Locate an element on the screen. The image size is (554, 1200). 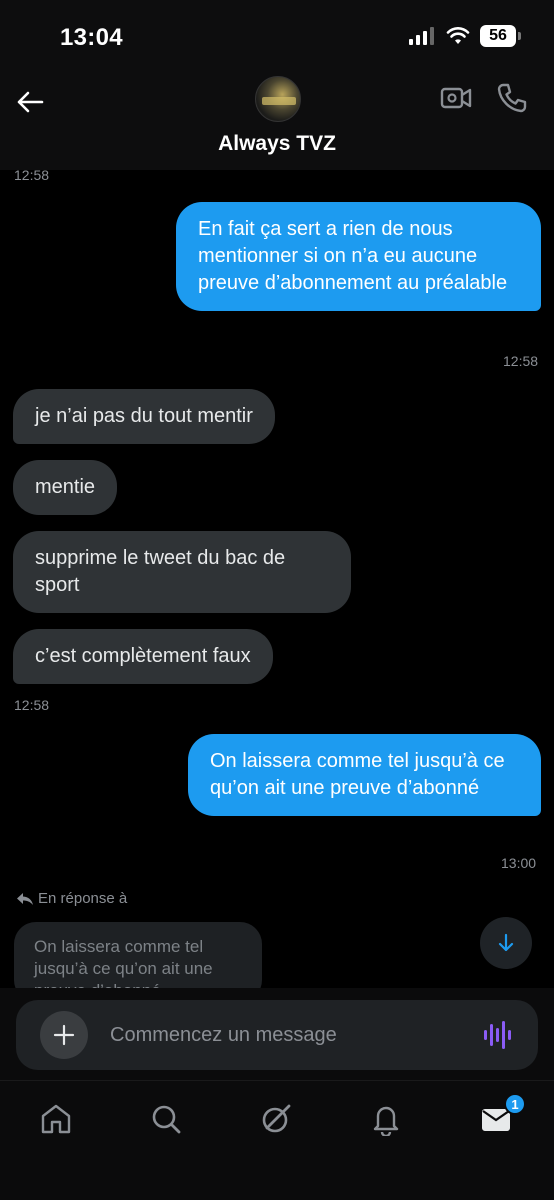
arrow-down-icon is located at coordinates (506, 942).